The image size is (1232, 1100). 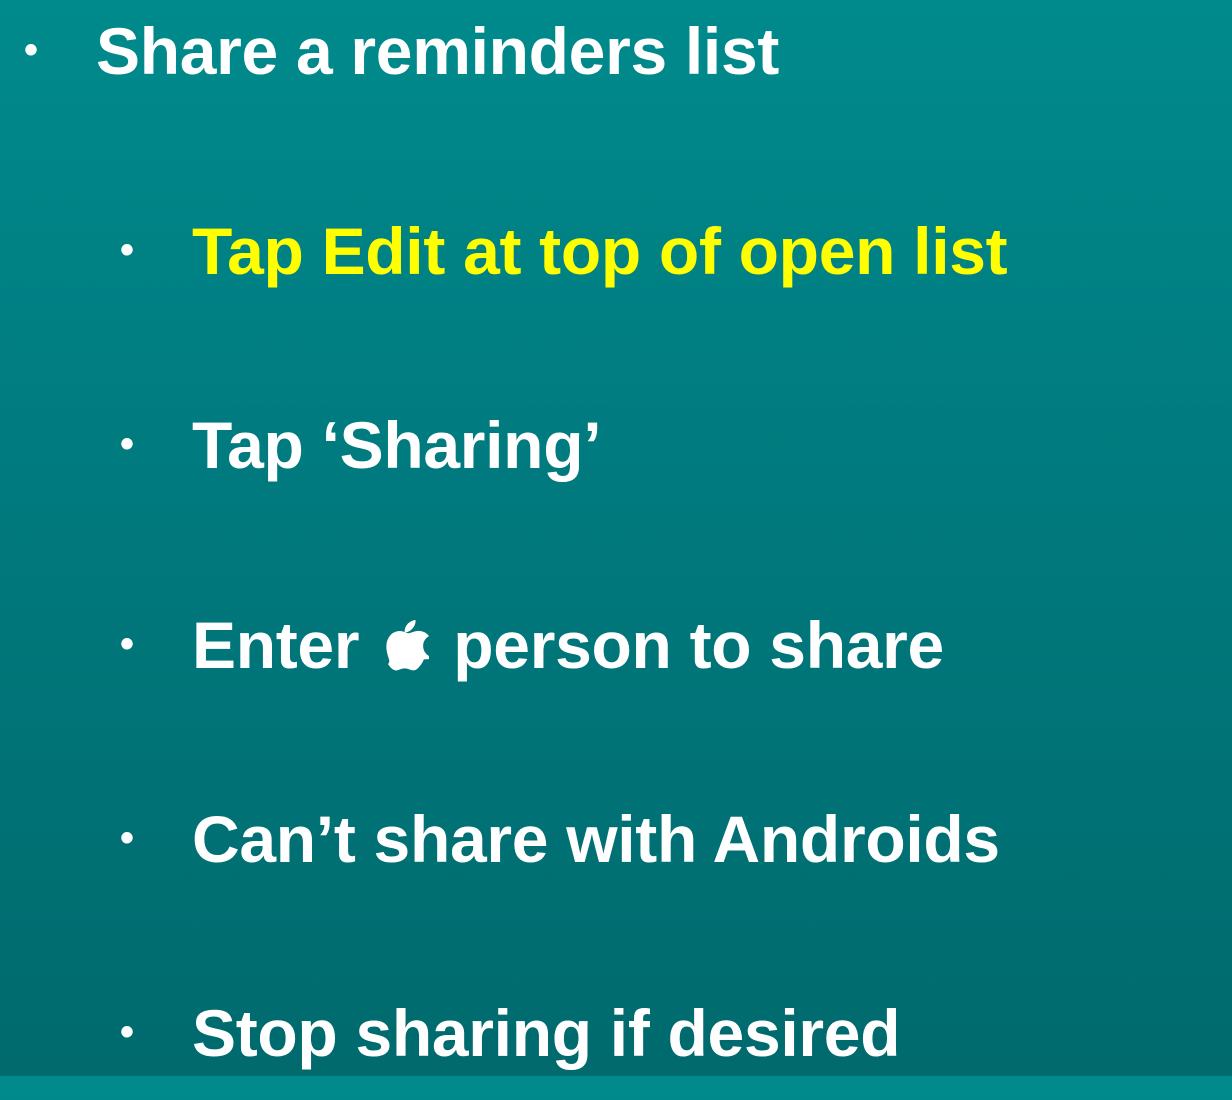 What do you see at coordinates (546, 1033) in the screenshot?
I see `item-text: Stop sharing if desired` at bounding box center [546, 1033].